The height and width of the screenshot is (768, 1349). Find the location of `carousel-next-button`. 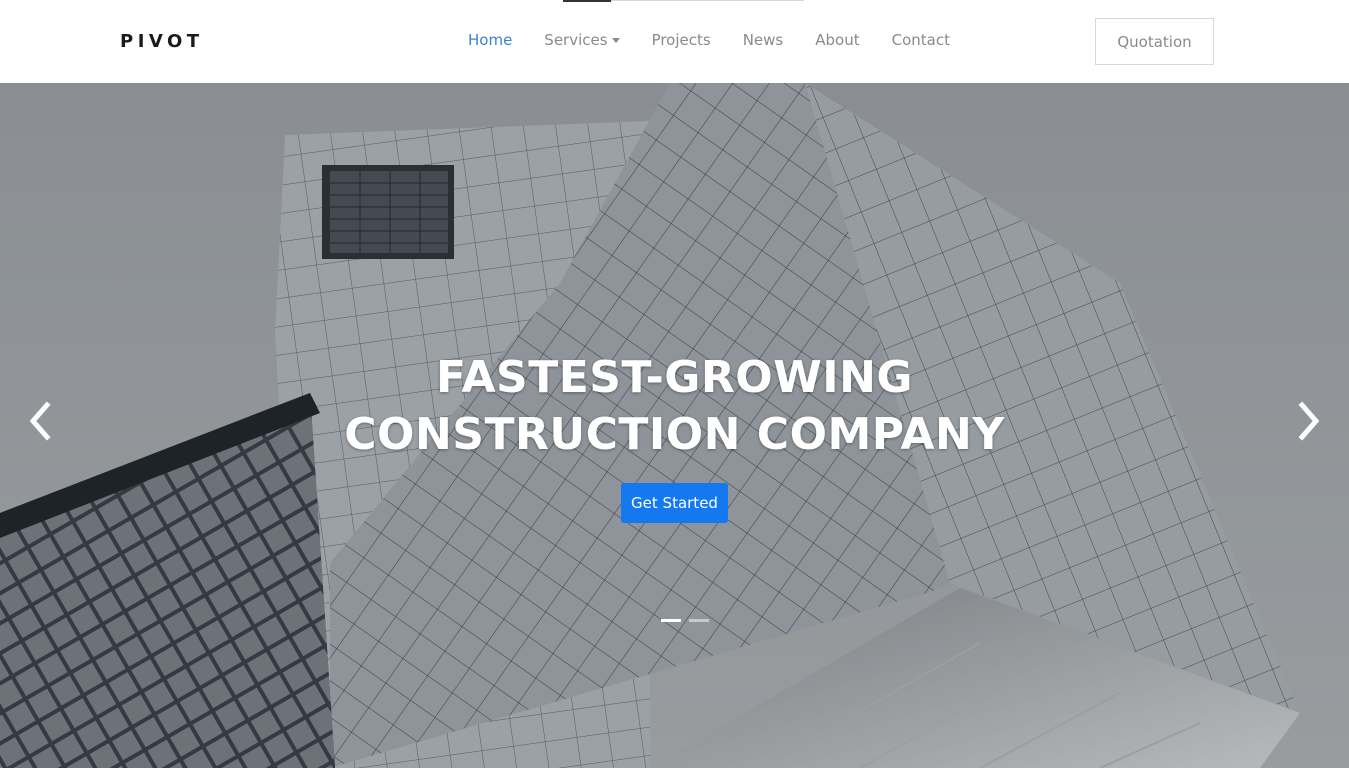

carousel-next-button is located at coordinates (1309, 421).